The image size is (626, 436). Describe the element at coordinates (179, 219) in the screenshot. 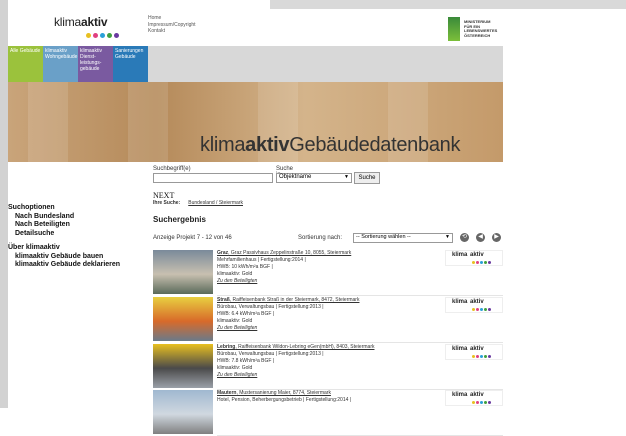

I see `results-heading: Suchergebnis` at that location.